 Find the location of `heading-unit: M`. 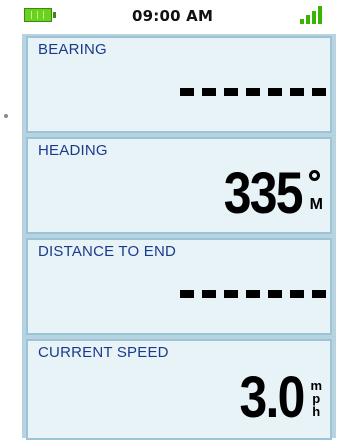

heading-unit: M is located at coordinates (316, 204).